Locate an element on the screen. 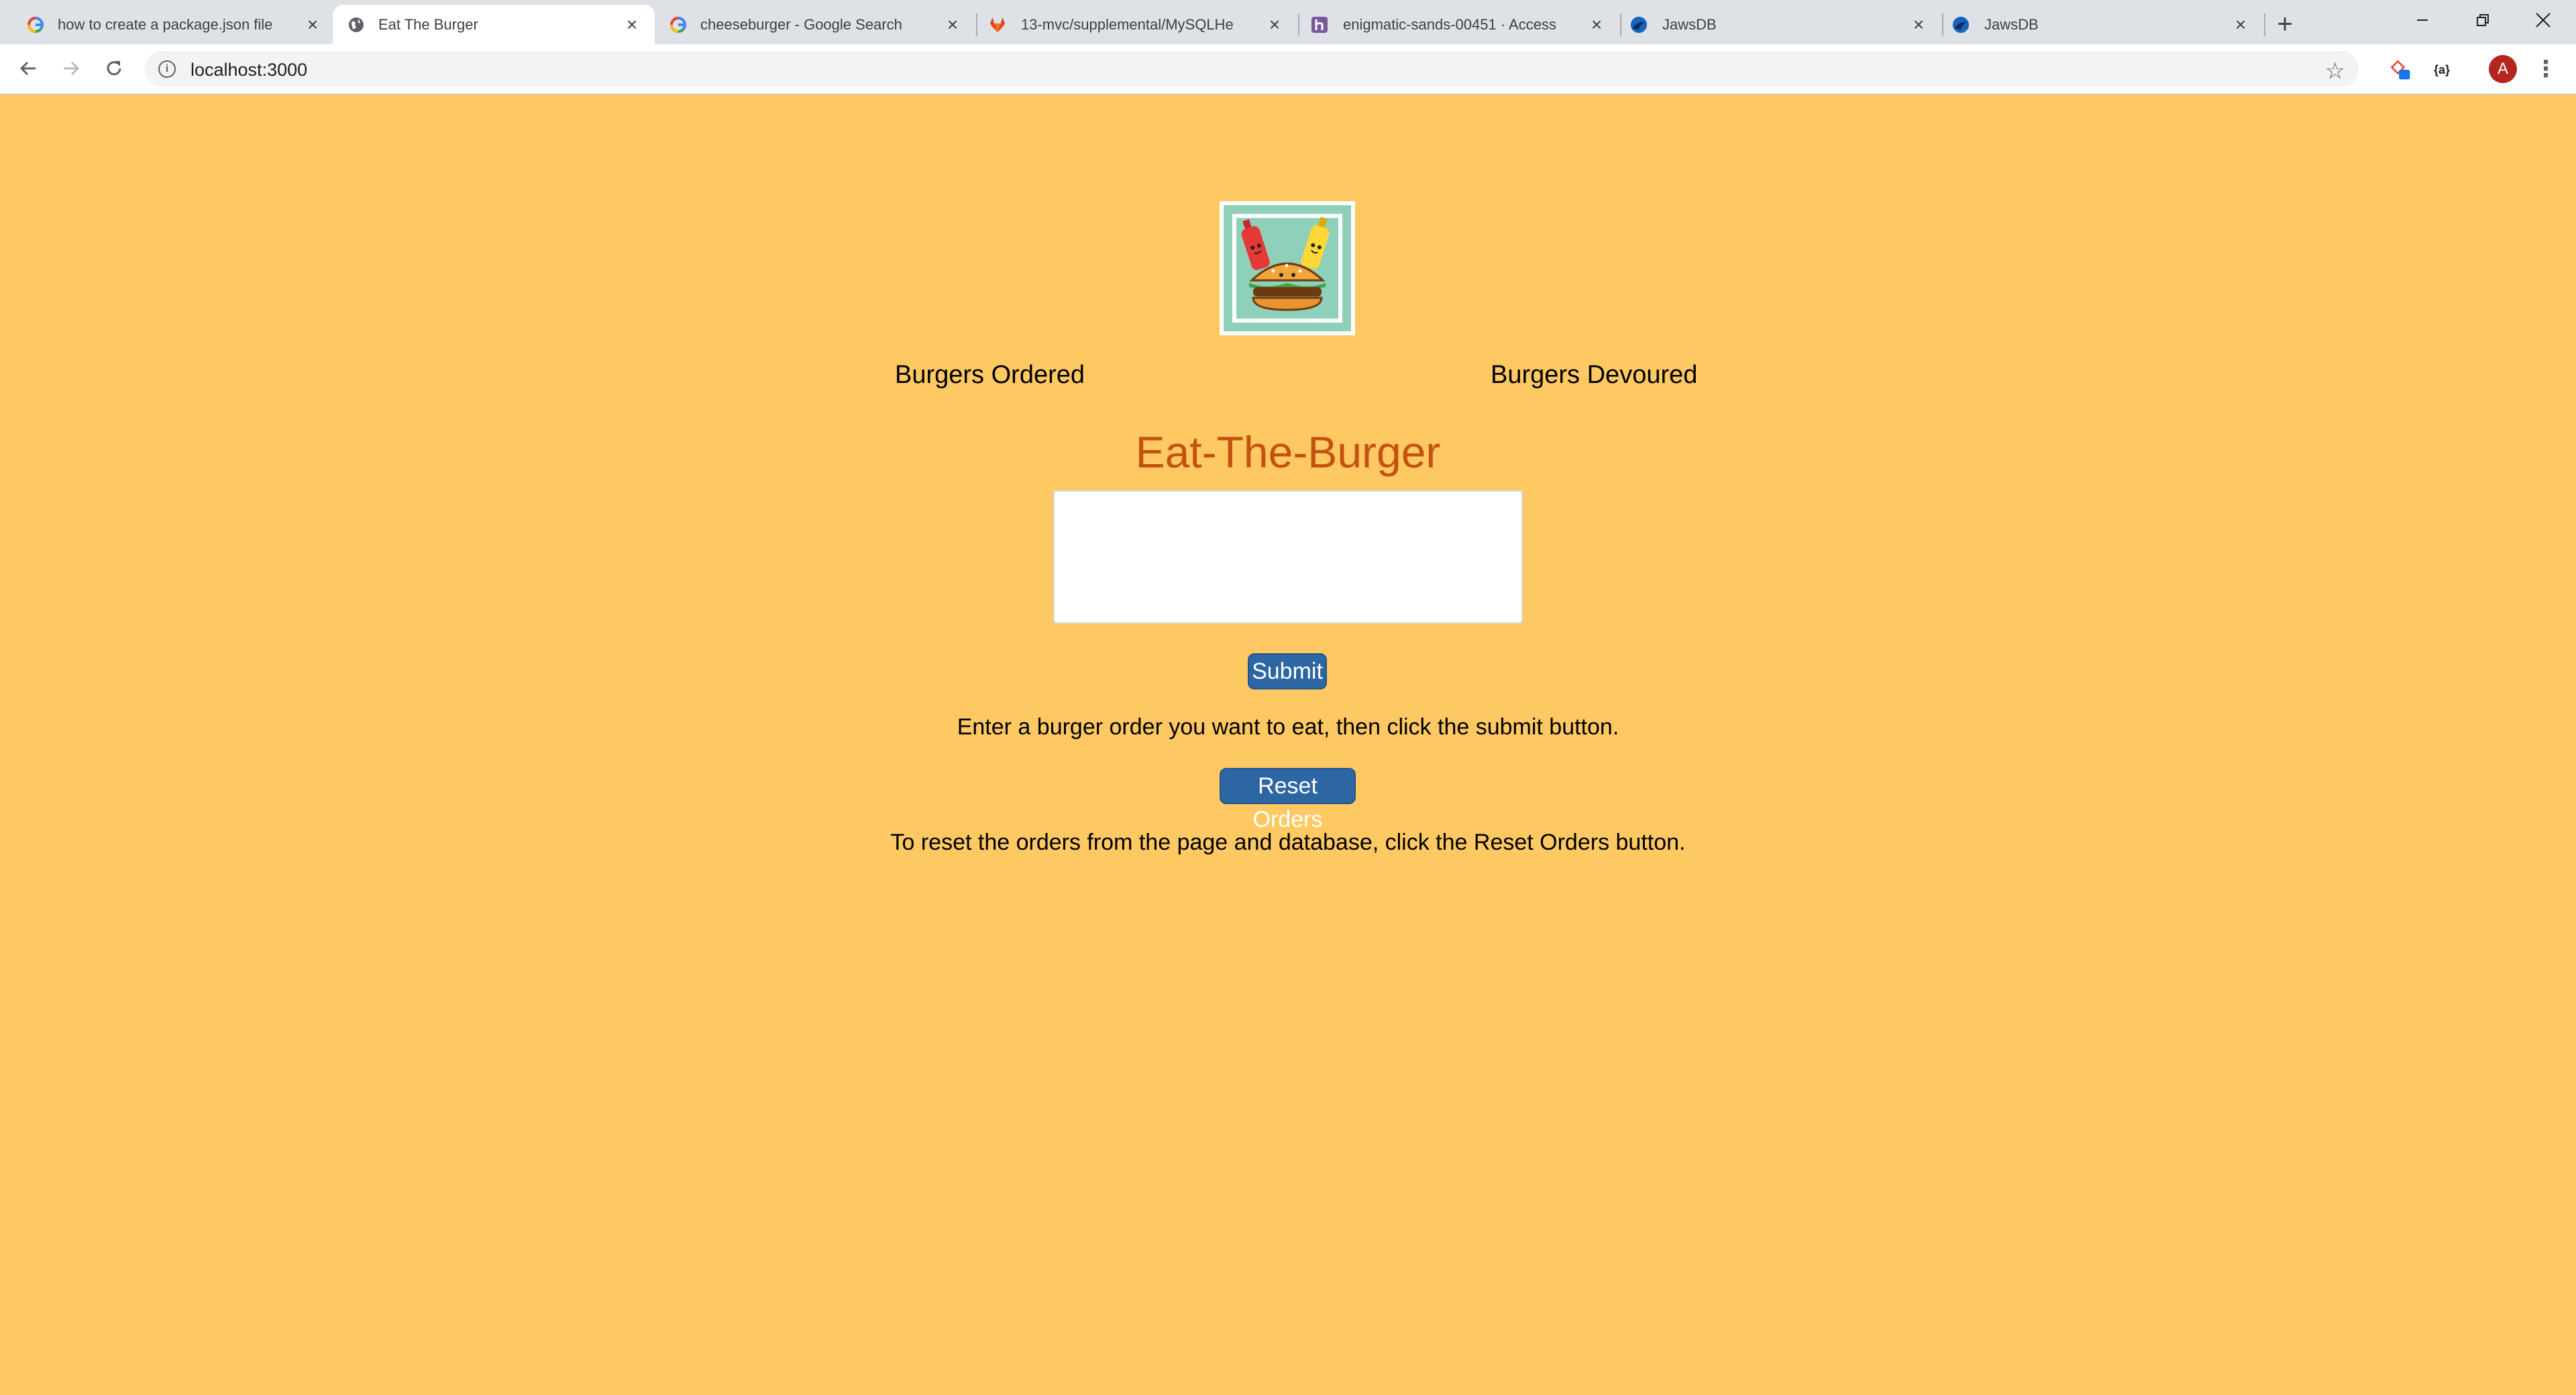 The width and height of the screenshot is (2576, 1395). tab-title: Eat The Burger is located at coordinates (428, 25).